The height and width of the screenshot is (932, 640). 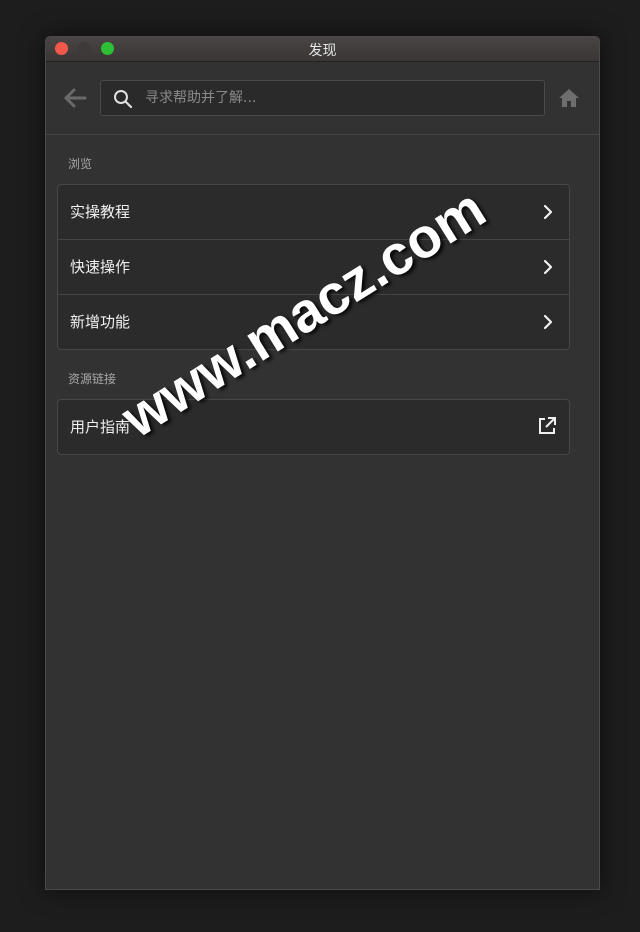 I want to click on list-item-tutorials: 实操教程, so click(x=313, y=212).